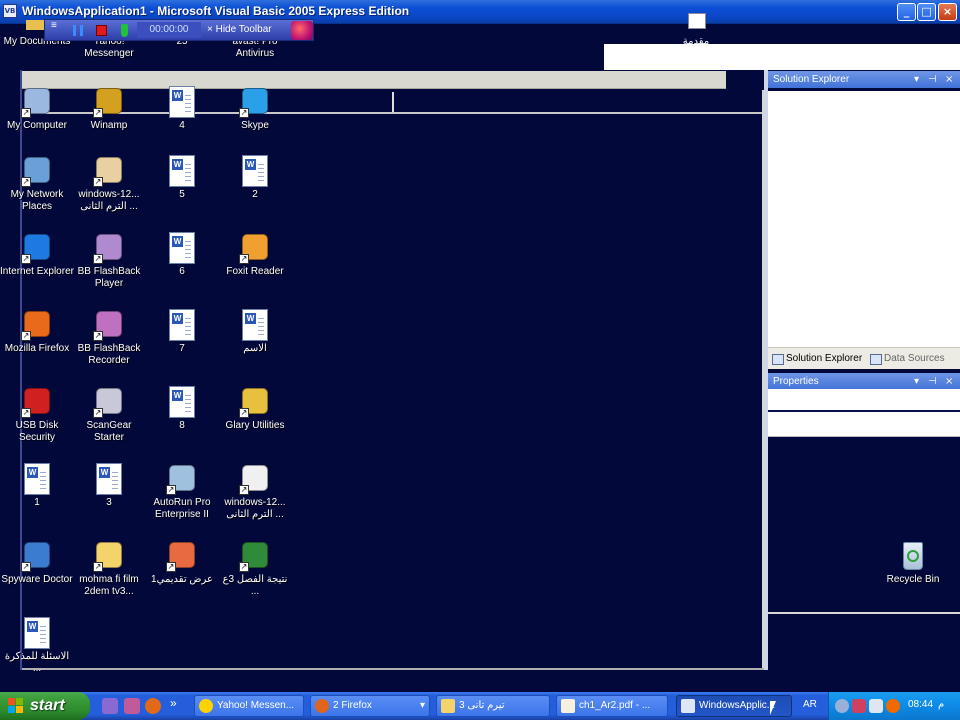 The image size is (960, 720). I want to click on desktop-icon-label: Glary Utilities, so click(255, 425).